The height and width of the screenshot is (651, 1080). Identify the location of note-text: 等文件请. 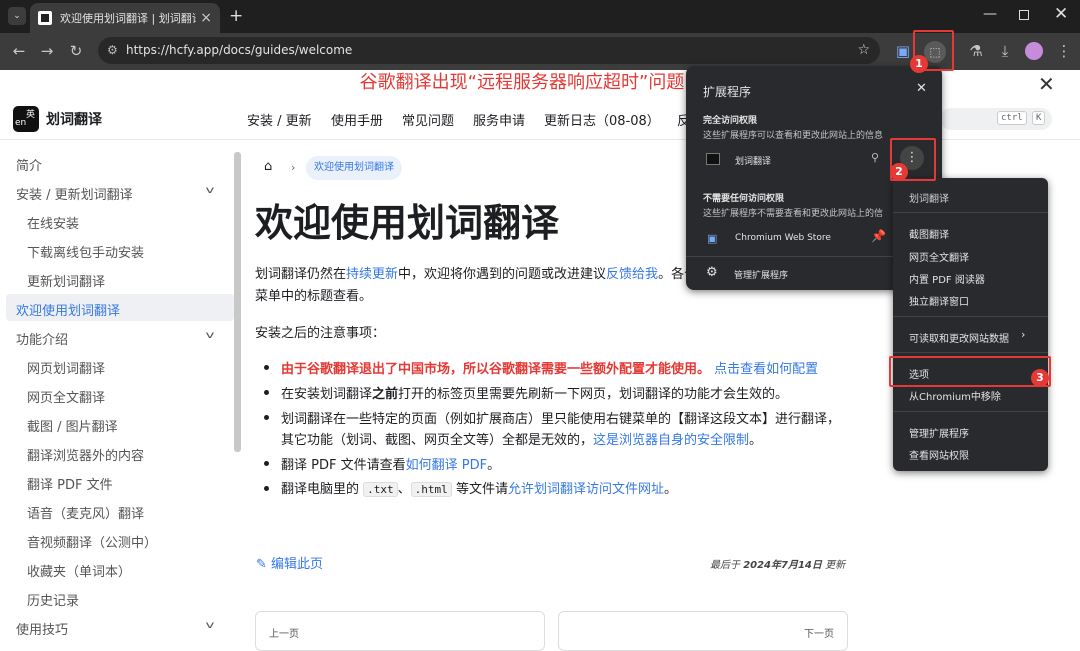
(481, 489).